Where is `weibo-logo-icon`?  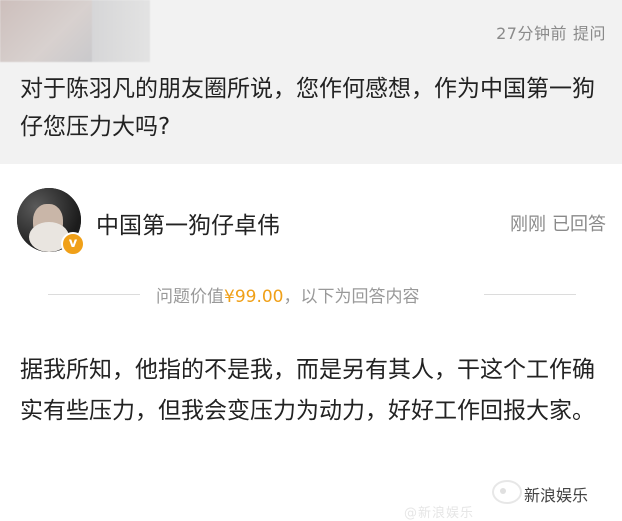 weibo-logo-icon is located at coordinates (507, 492).